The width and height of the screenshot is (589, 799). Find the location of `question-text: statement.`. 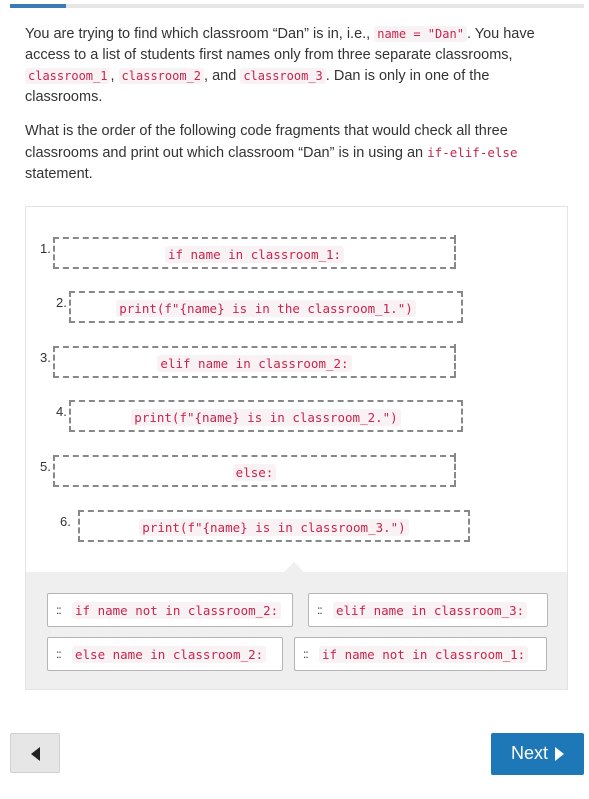

question-text: statement. is located at coordinates (59, 174).